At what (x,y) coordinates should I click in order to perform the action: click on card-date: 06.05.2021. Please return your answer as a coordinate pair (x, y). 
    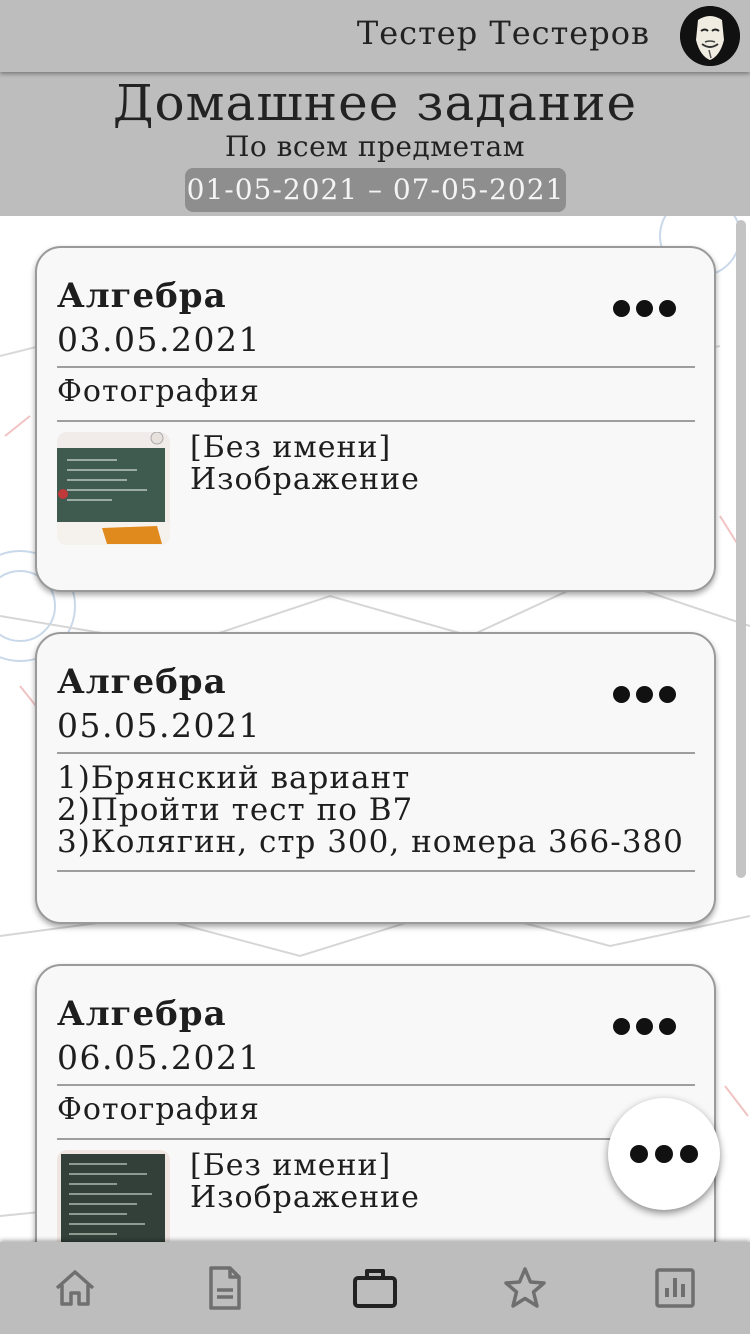
    Looking at the image, I should click on (159, 1057).